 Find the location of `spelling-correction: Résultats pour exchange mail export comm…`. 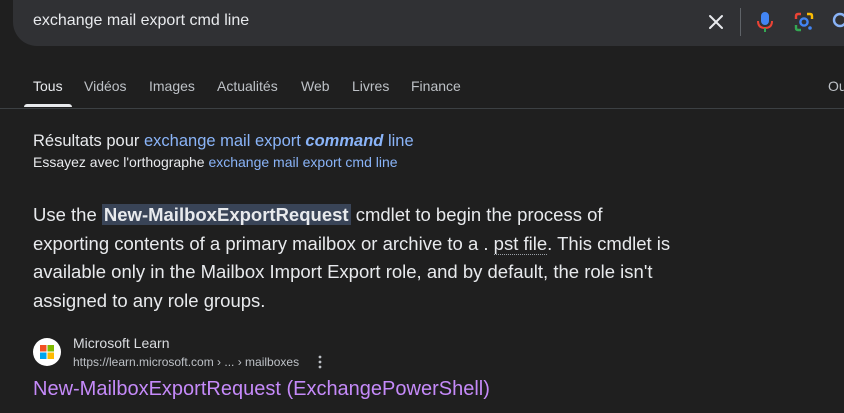

spelling-correction: Résultats pour exchange mail export comm… is located at coordinates (223, 141).